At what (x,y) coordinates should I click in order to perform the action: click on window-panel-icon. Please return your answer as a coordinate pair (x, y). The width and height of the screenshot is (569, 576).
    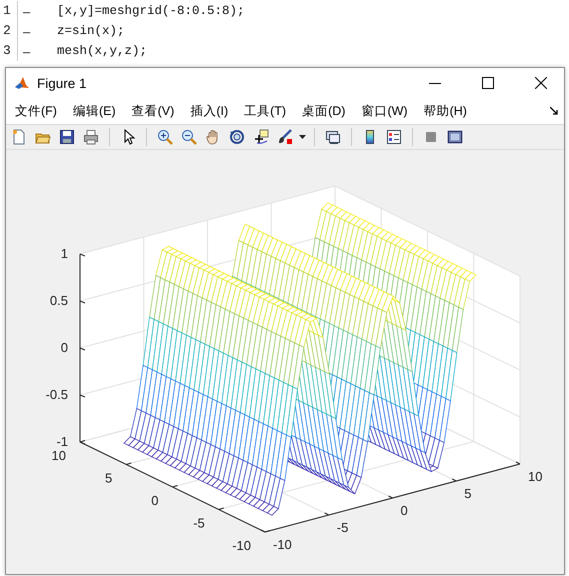
    Looking at the image, I should click on (455, 137).